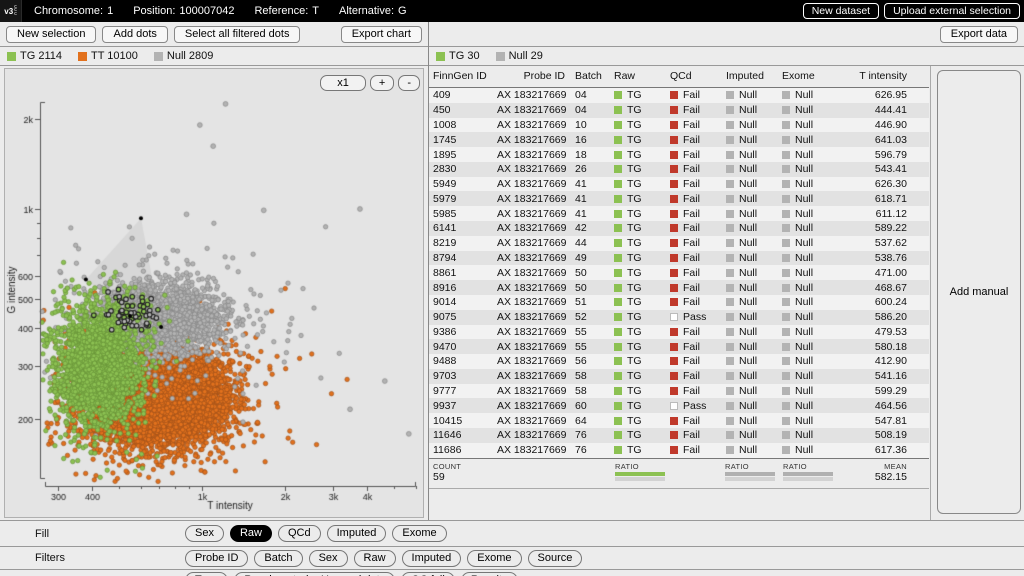 The height and width of the screenshot is (576, 1024). Describe the element at coordinates (402, 11) in the screenshot. I see `alternative-value: G` at that location.